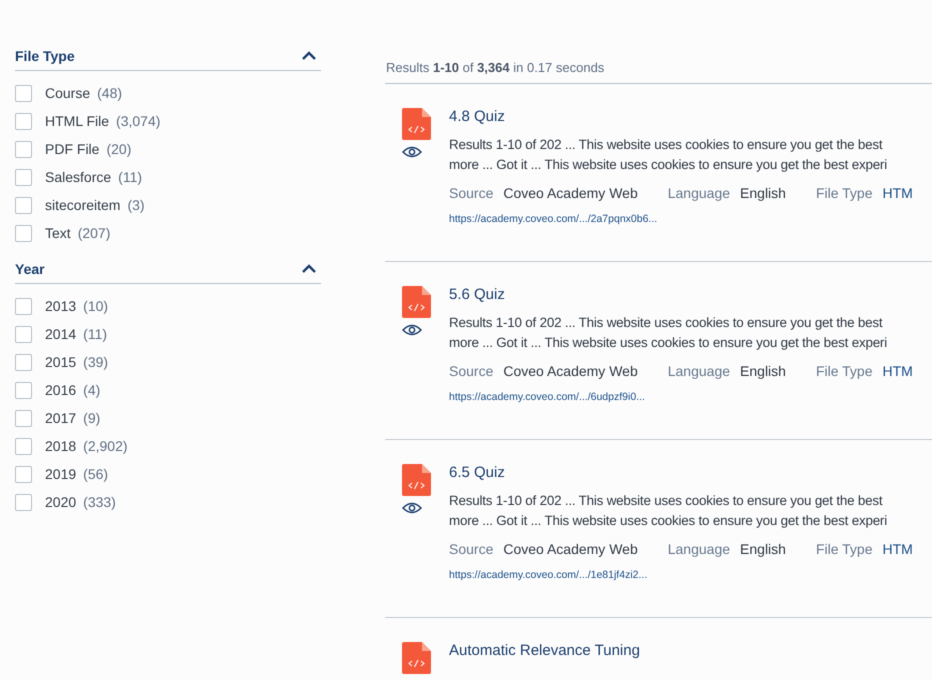 This screenshot has width=932, height=680. Describe the element at coordinates (477, 116) in the screenshot. I see `result-title-link: 4.8 Quiz` at that location.